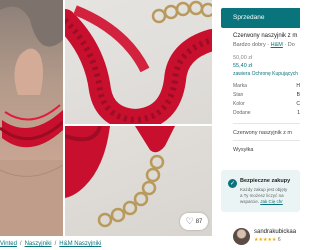  What do you see at coordinates (189, 221) in the screenshot?
I see `heart-icon: ♡` at bounding box center [189, 221].